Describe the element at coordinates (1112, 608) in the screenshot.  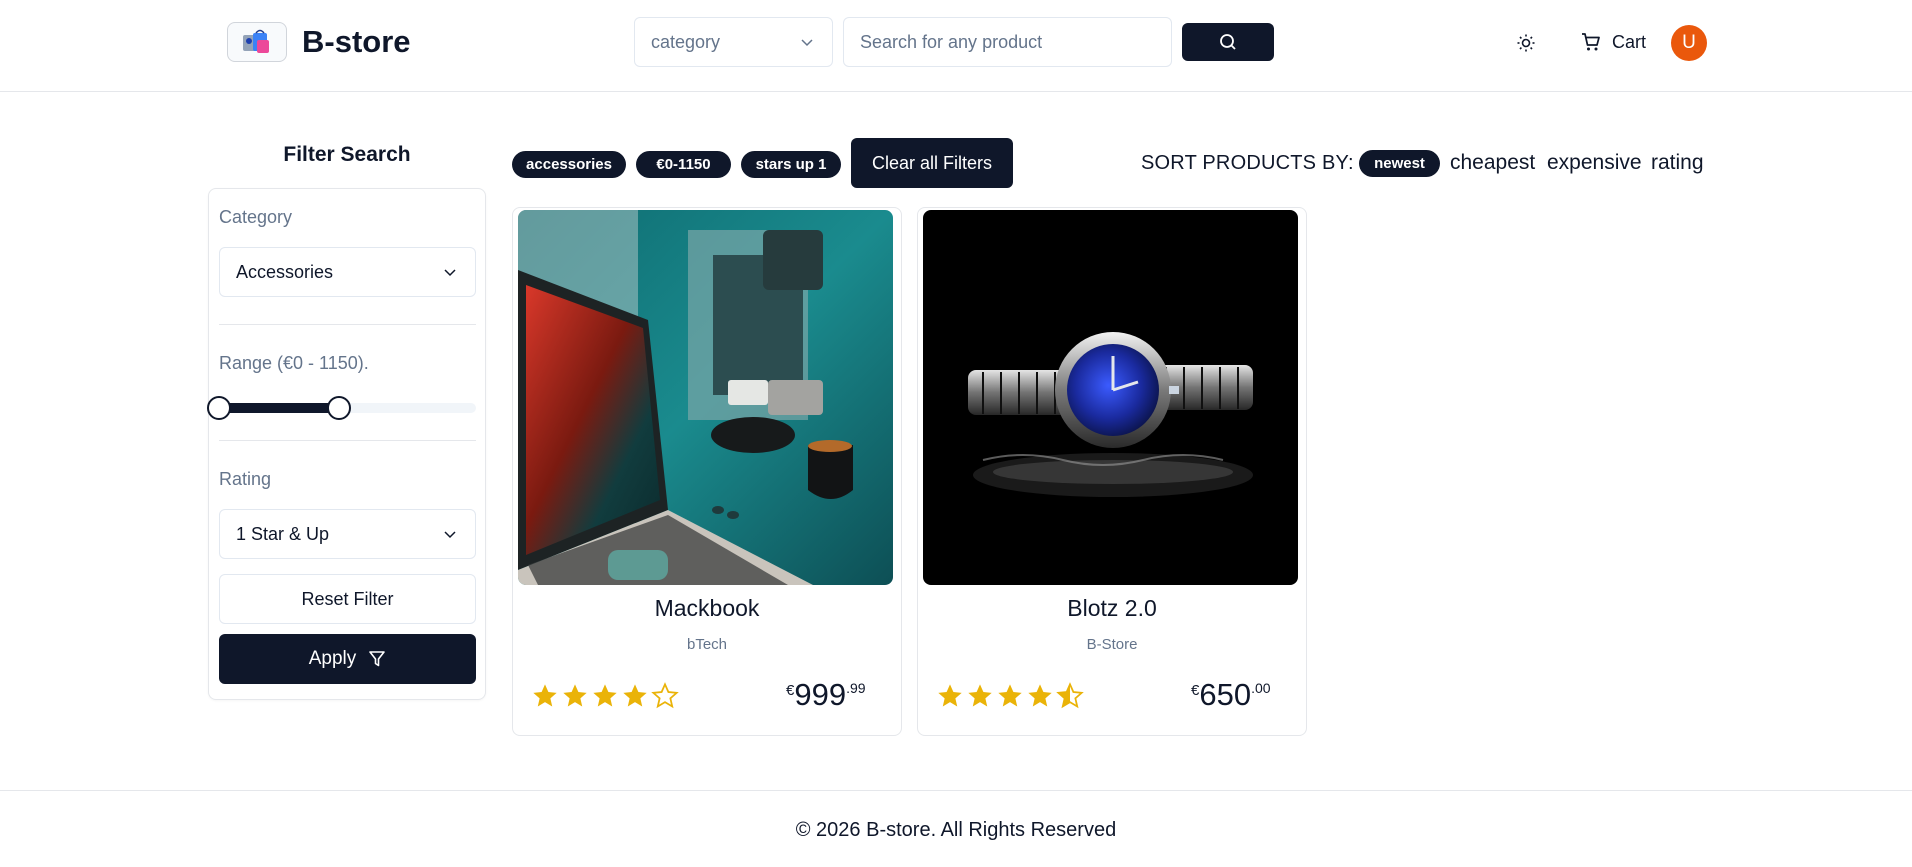
I see `product-name: Blotz 2.0` at that location.